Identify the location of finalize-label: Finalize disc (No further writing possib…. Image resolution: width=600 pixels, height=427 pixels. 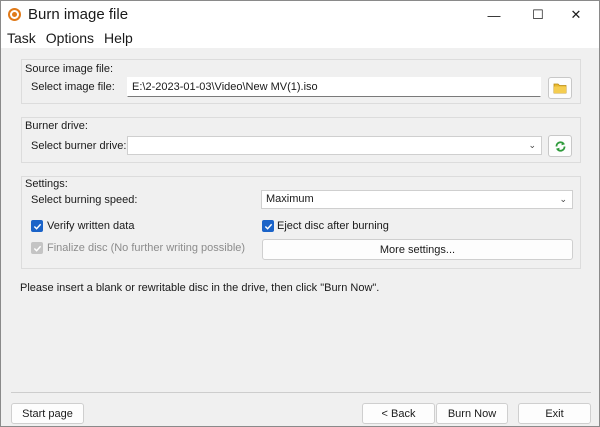
(146, 248).